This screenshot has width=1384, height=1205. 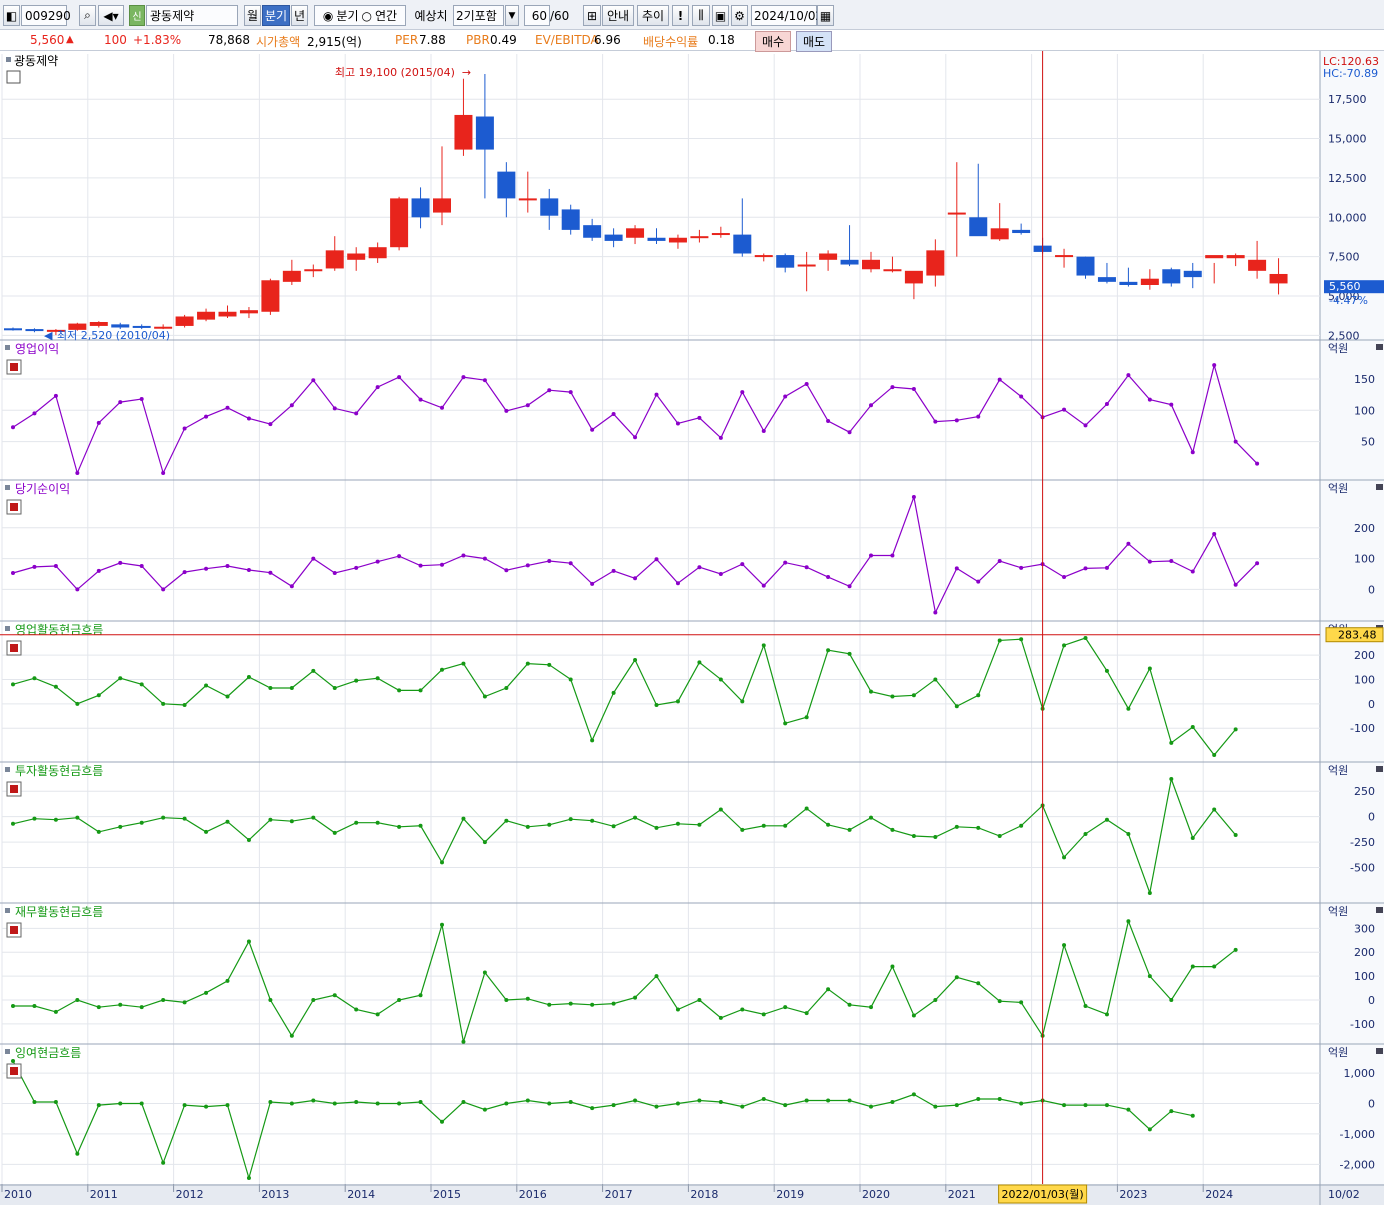 I want to click on search-icon: ⌕, so click(x=87, y=15).